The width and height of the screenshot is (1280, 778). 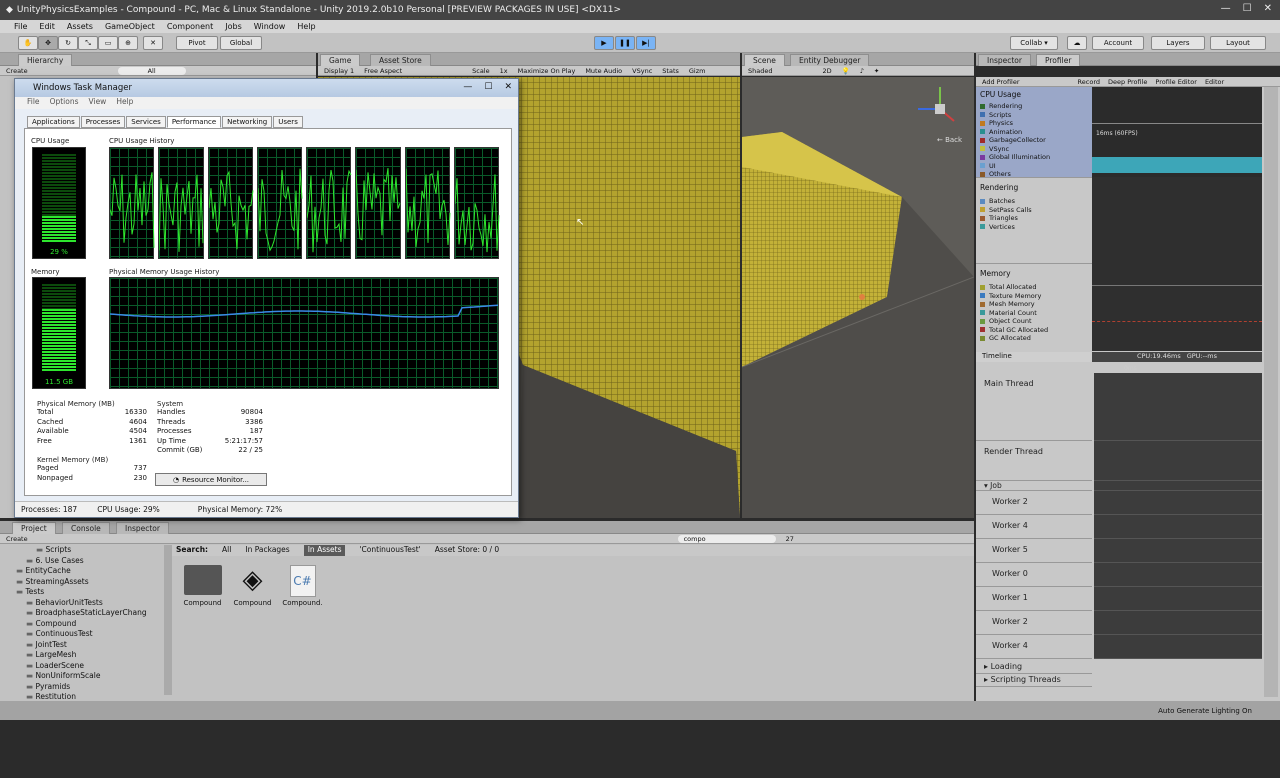 I want to click on scripting-group: ▸ Scripting Threads, so click(x=1034, y=680).